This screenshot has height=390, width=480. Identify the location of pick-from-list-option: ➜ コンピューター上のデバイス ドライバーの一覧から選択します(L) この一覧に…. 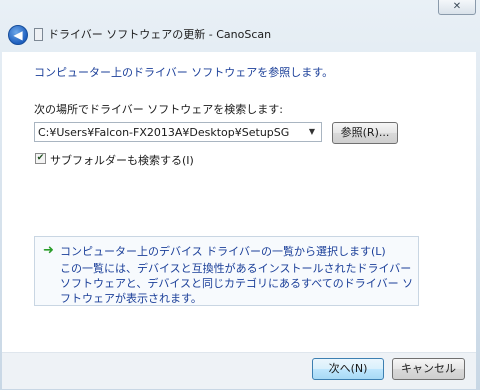
(226, 271).